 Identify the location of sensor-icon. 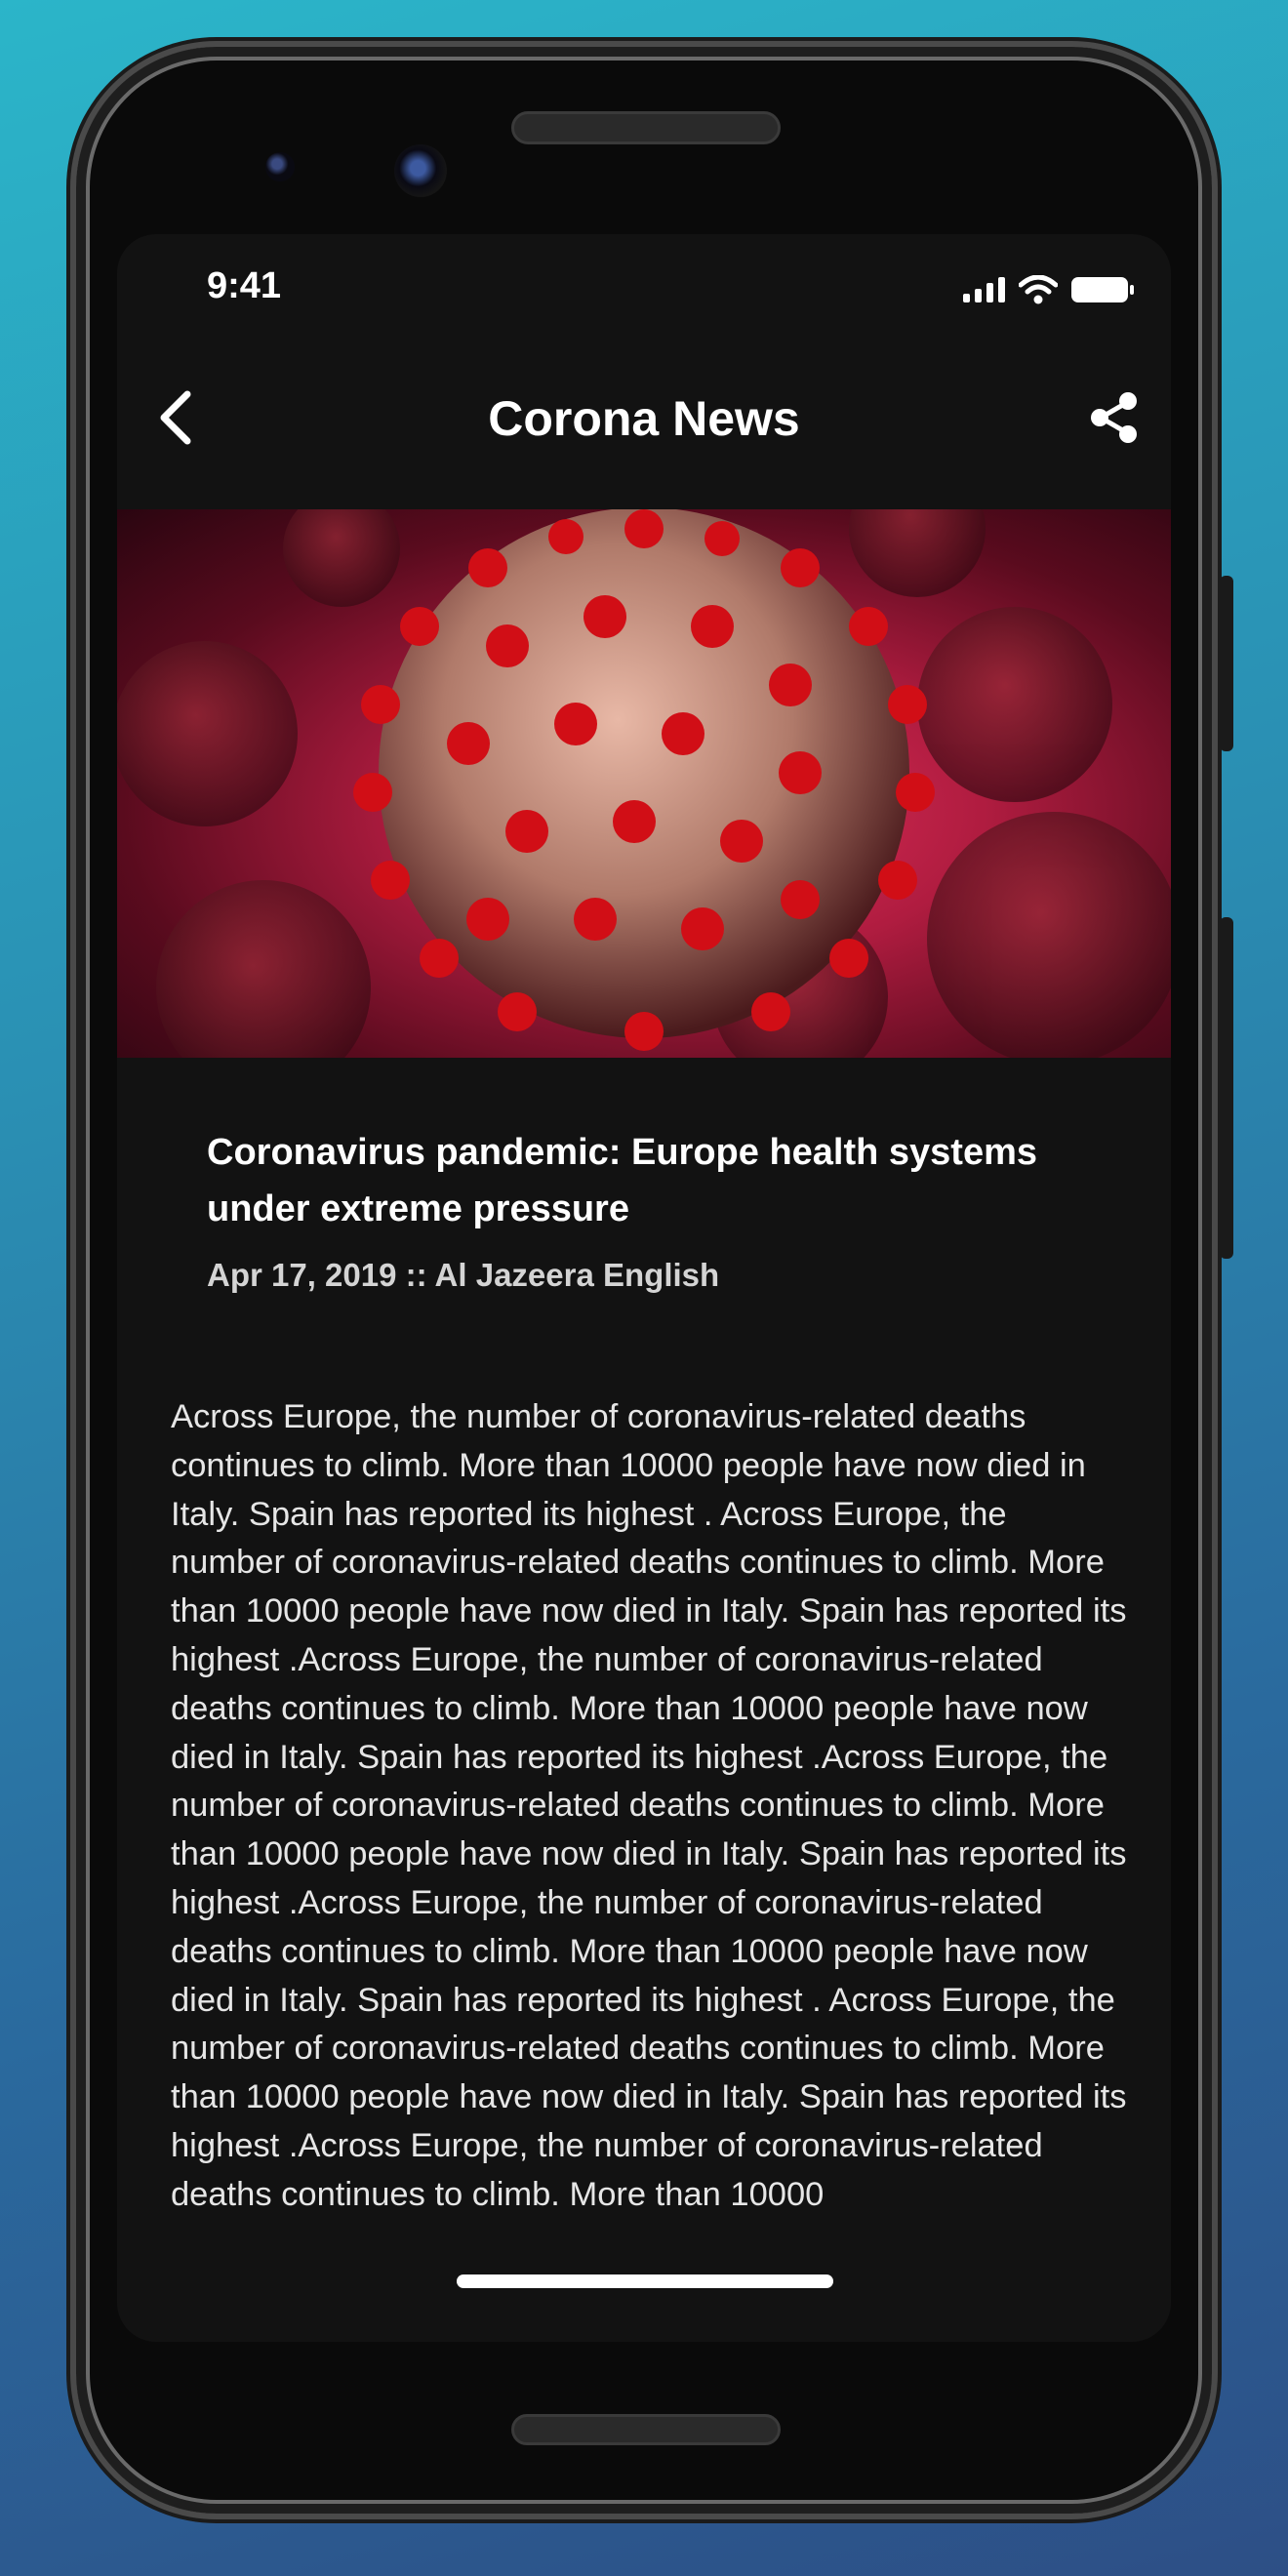
(280, 166).